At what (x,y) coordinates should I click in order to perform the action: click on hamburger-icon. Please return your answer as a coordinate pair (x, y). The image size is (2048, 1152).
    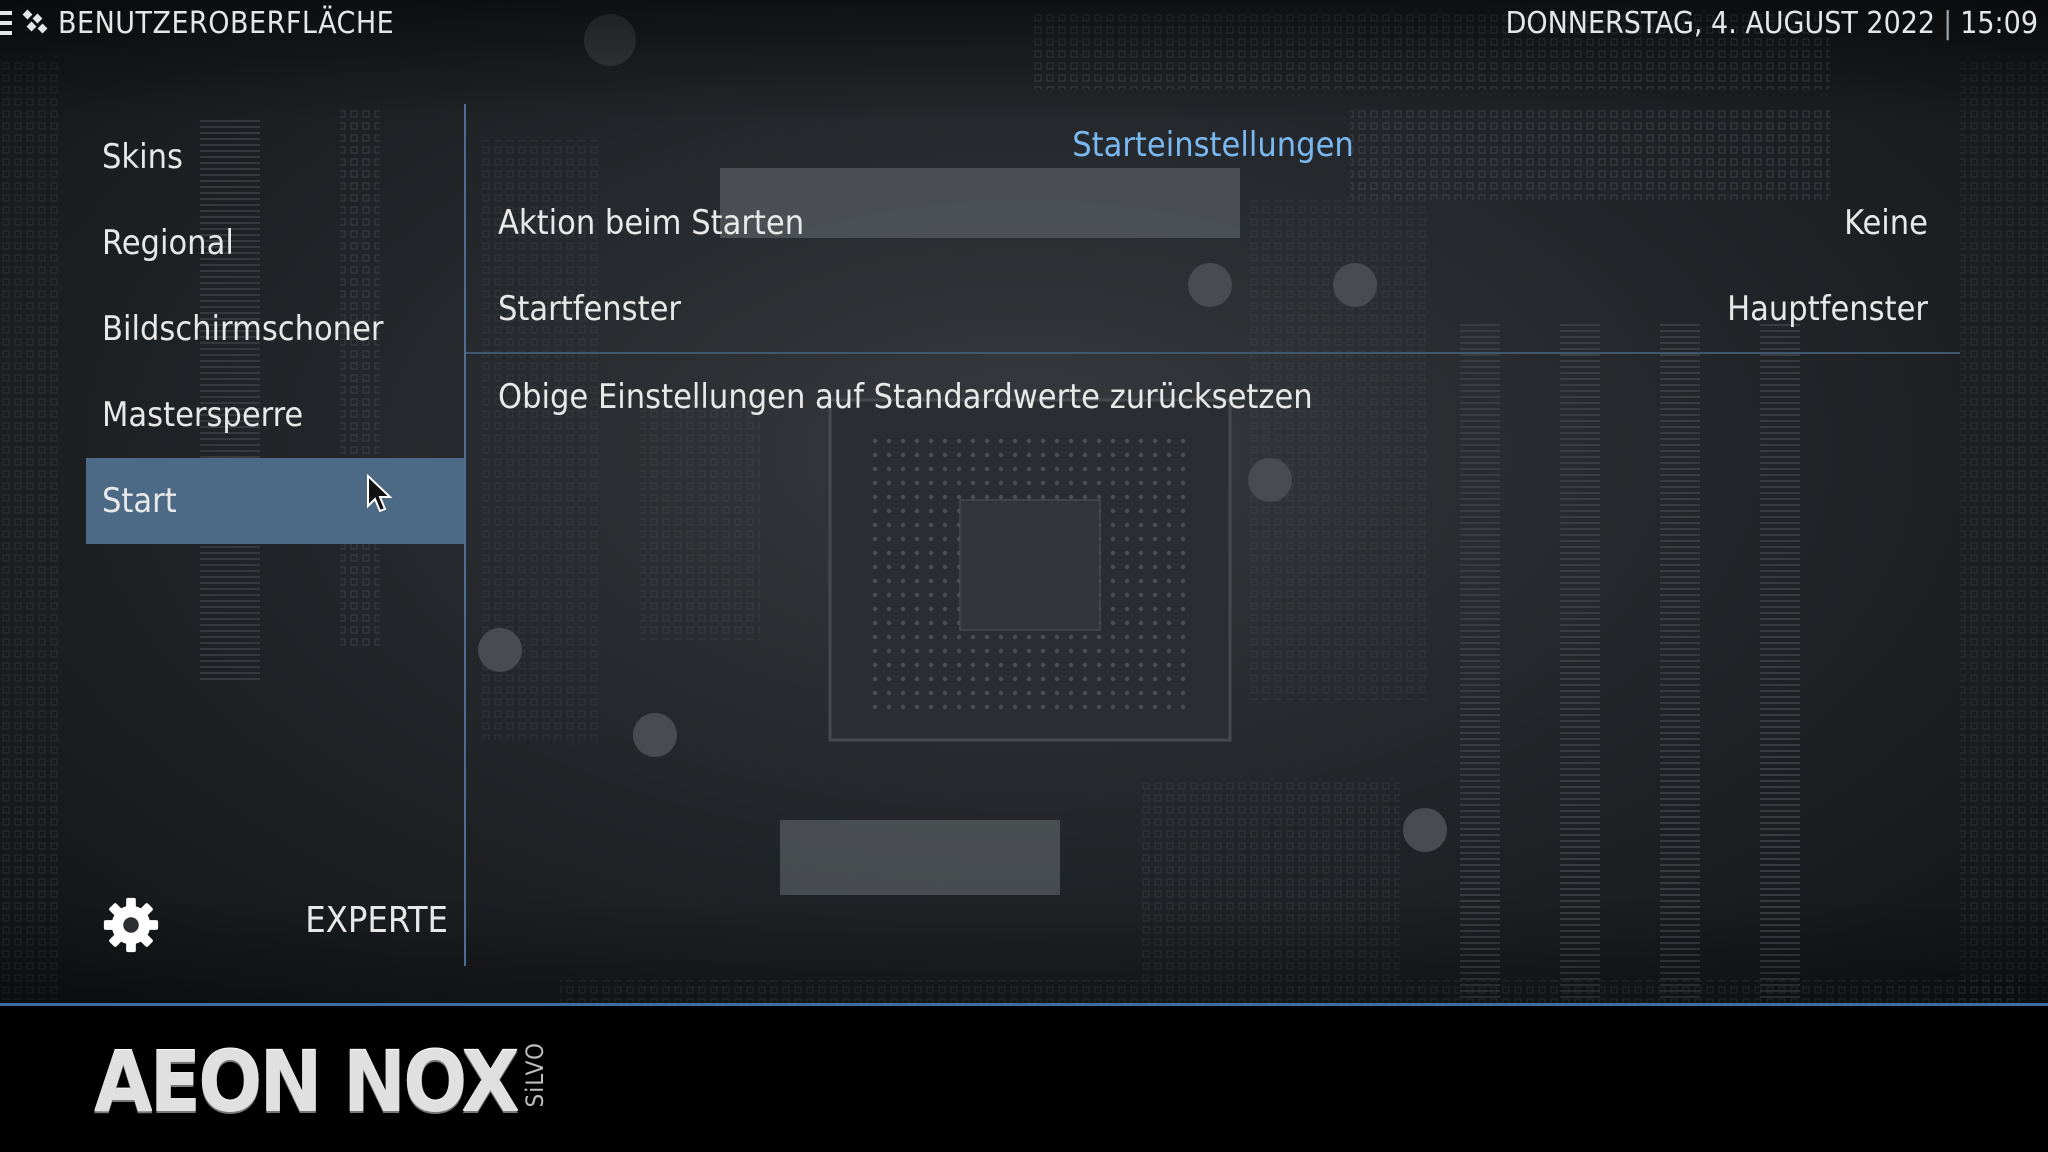
    Looking at the image, I should click on (6, 23).